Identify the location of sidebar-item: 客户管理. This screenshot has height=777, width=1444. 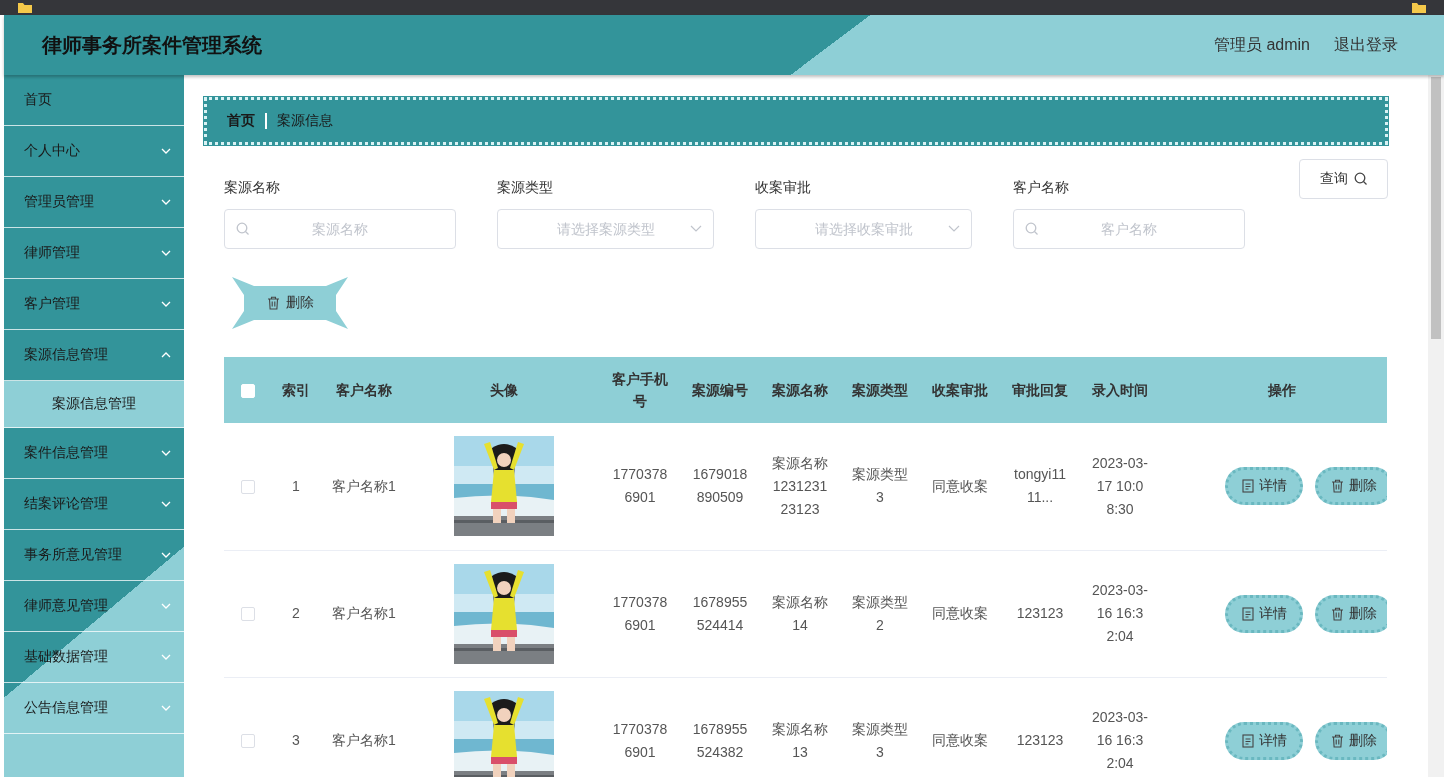
(94, 304).